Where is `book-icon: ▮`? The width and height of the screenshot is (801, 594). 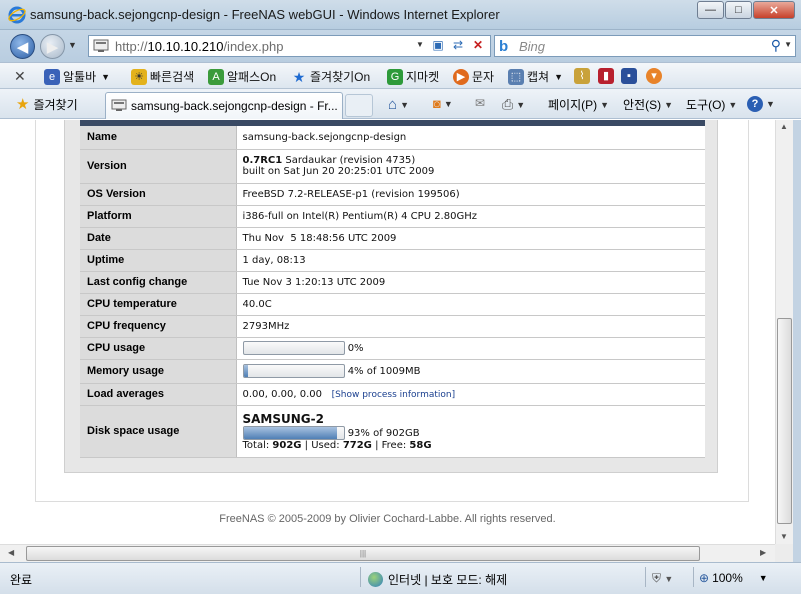
book-icon: ▮ is located at coordinates (606, 76).